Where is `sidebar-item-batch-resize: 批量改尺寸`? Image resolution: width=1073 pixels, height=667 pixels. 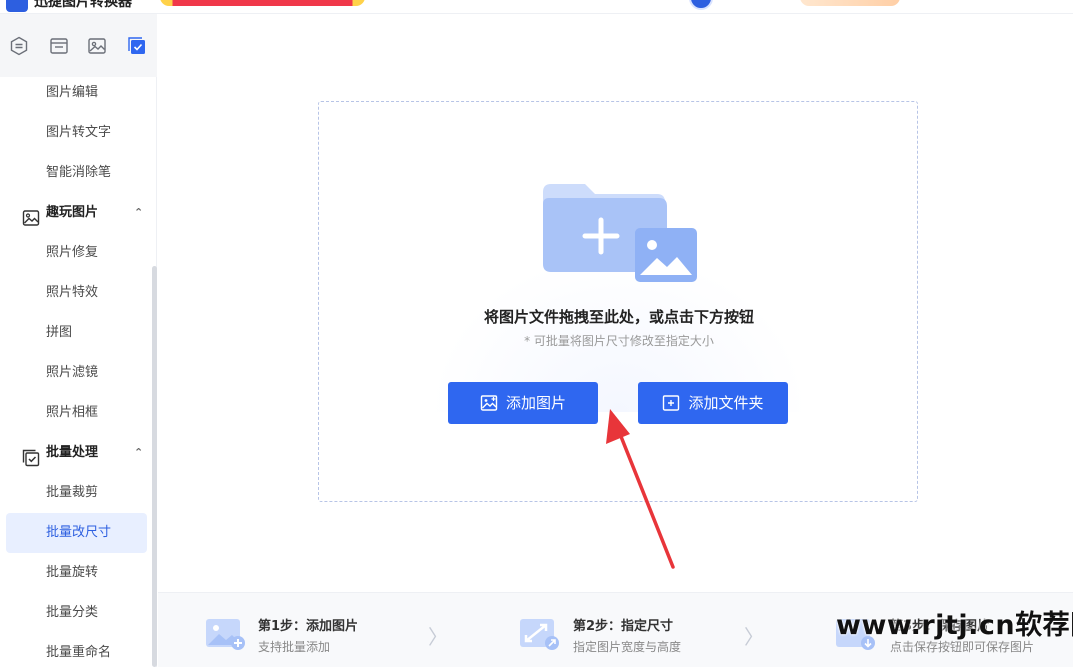
sidebar-item-batch-resize: 批量改尺寸 is located at coordinates (76, 533).